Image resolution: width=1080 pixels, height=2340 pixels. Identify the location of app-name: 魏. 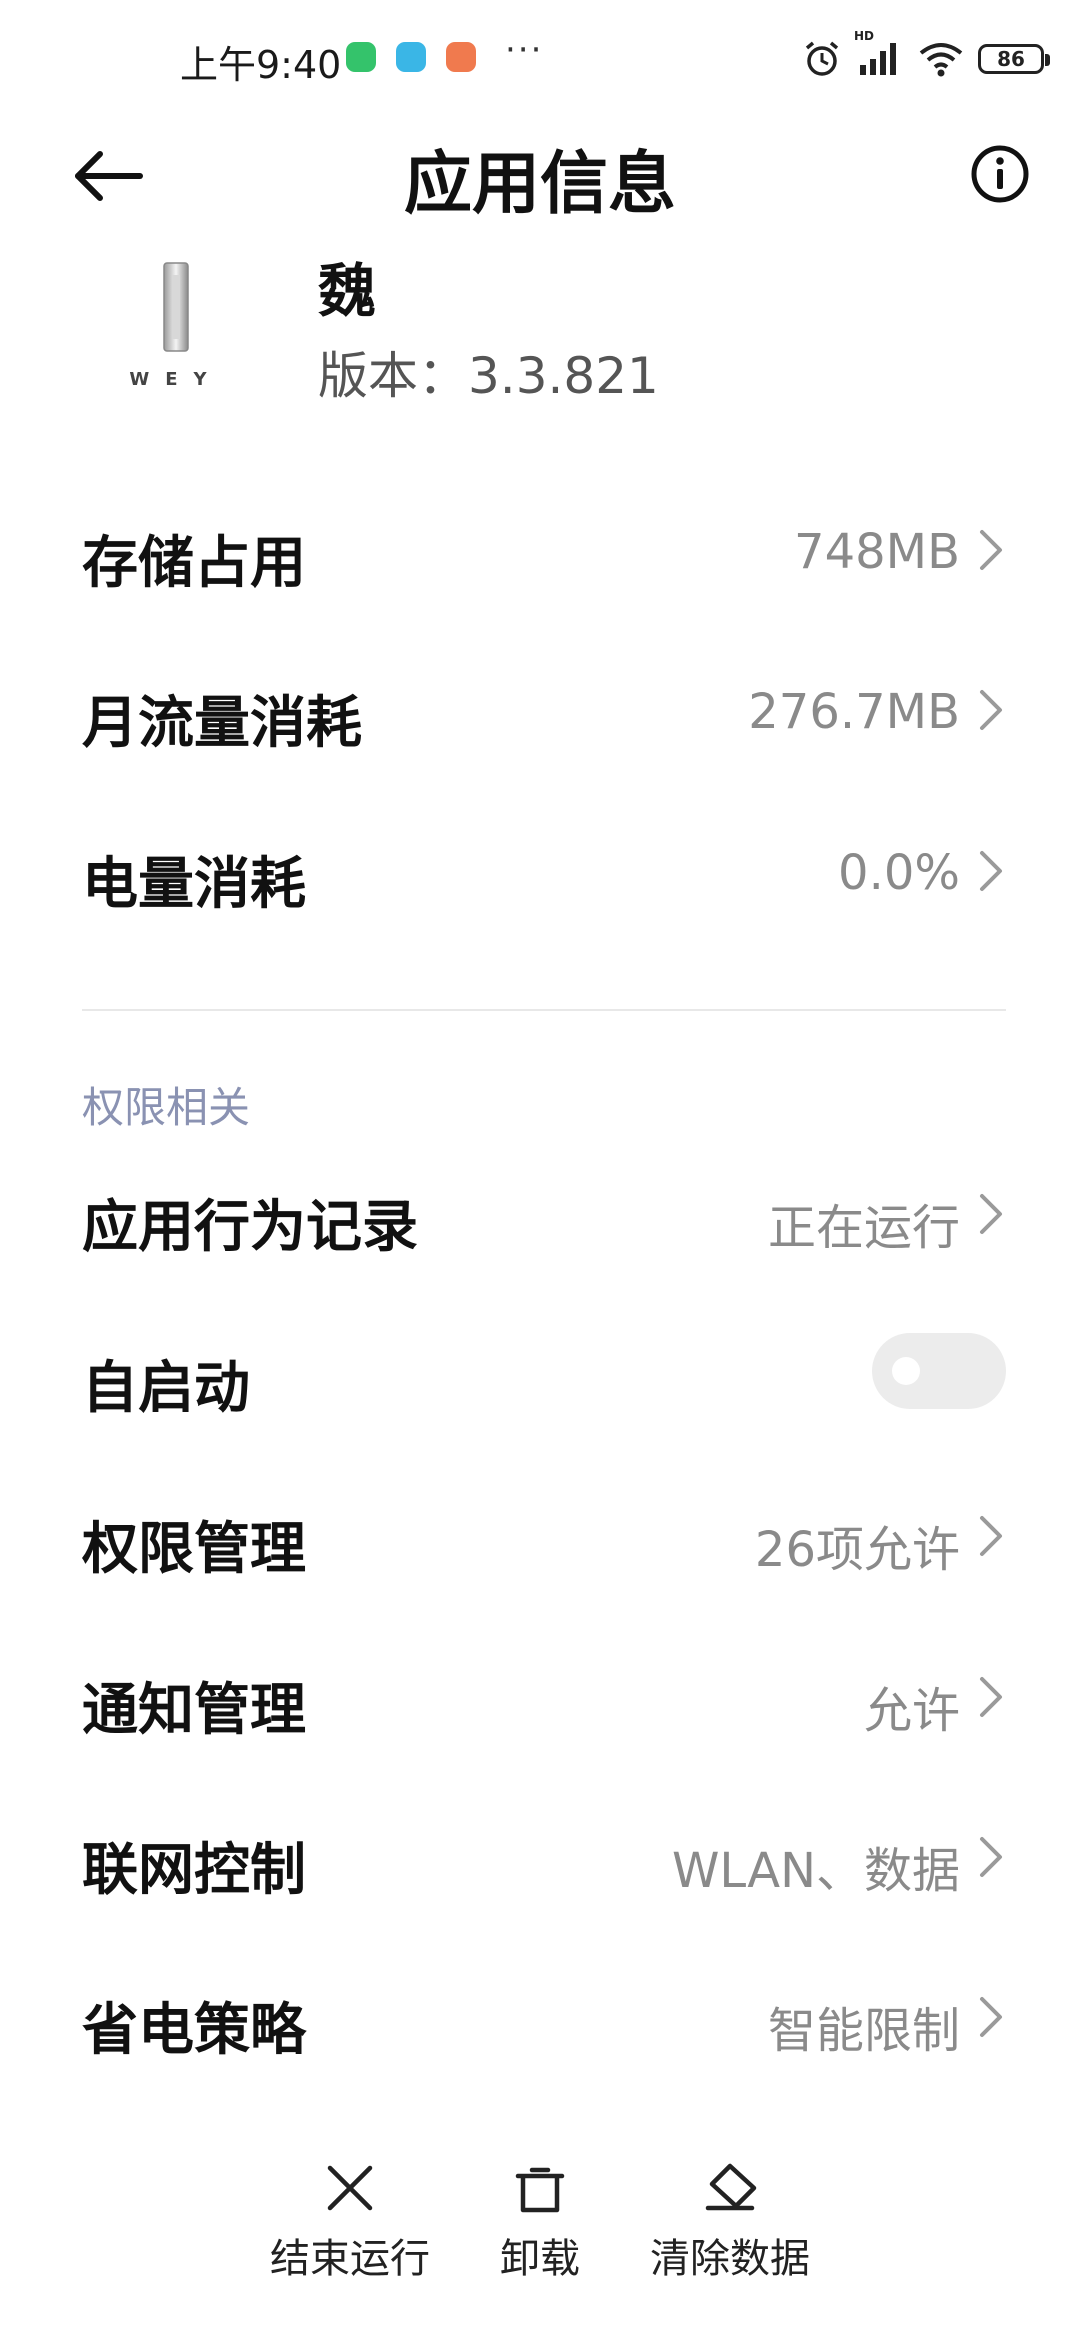
(347, 291).